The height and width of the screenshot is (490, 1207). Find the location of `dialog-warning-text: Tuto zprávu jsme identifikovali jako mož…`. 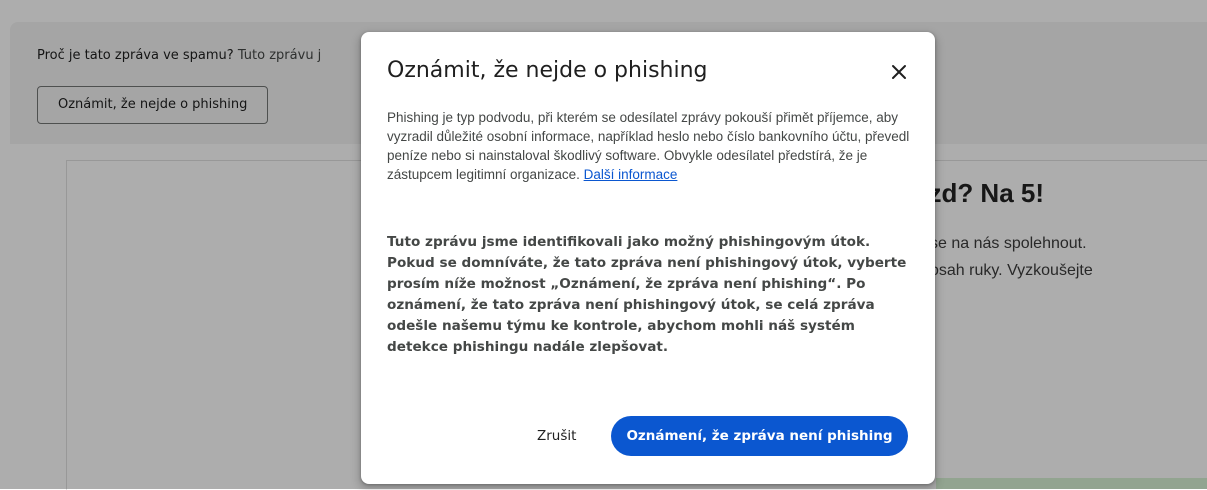

dialog-warning-text: Tuto zprávu jsme identifikovali jako mož… is located at coordinates (647, 294).